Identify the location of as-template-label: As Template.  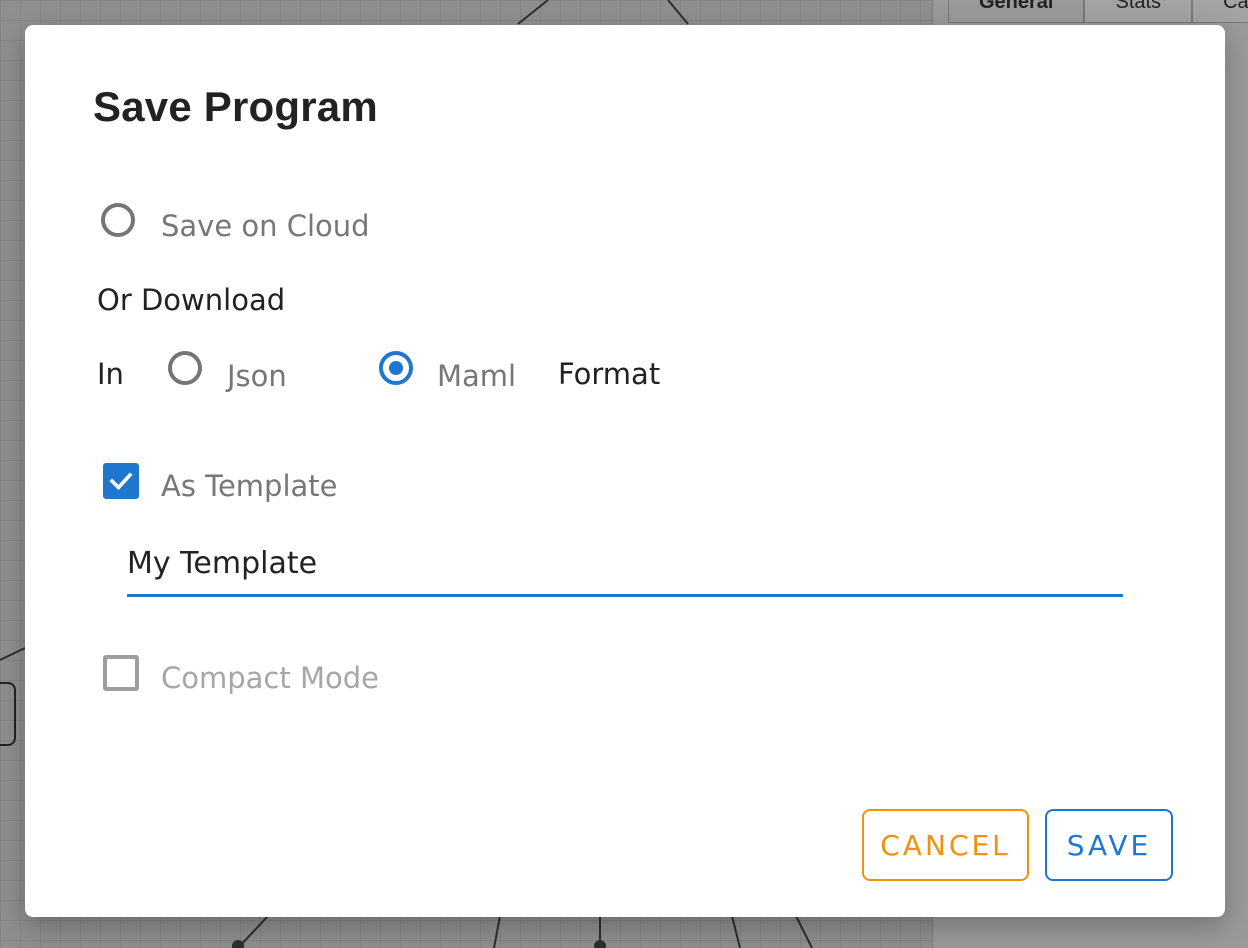
(249, 486).